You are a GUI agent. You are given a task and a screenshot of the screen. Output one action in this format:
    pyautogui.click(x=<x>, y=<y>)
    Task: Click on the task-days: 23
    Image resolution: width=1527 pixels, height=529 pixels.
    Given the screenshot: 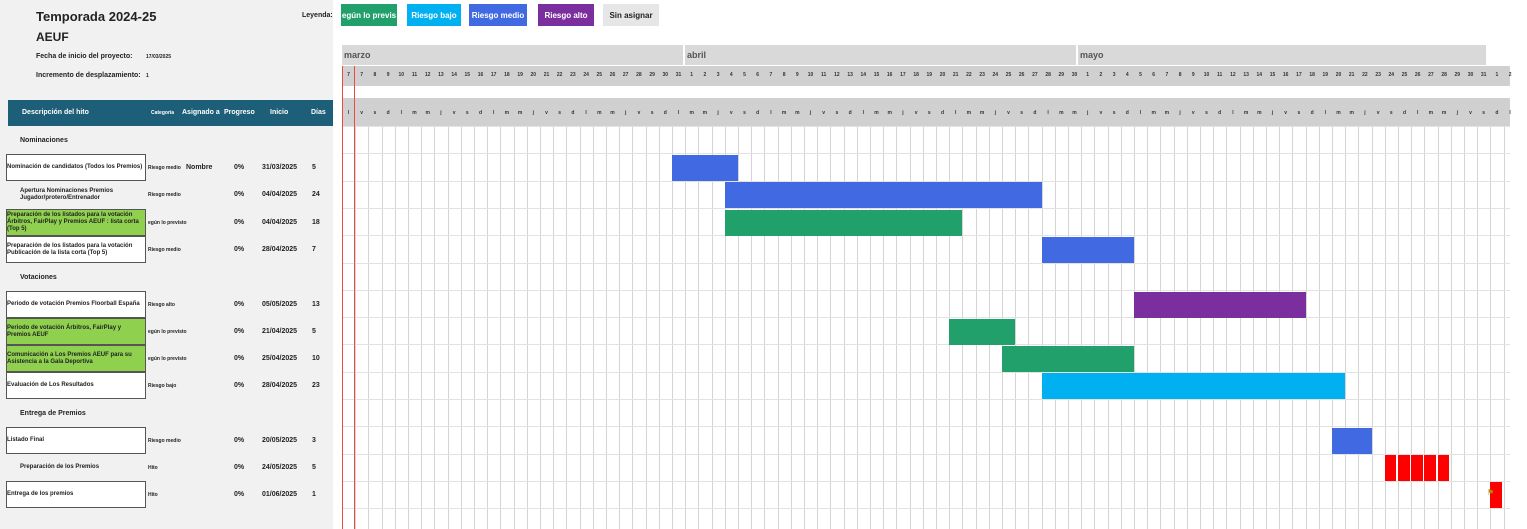 What is the action you would take?
    pyautogui.click(x=316, y=385)
    